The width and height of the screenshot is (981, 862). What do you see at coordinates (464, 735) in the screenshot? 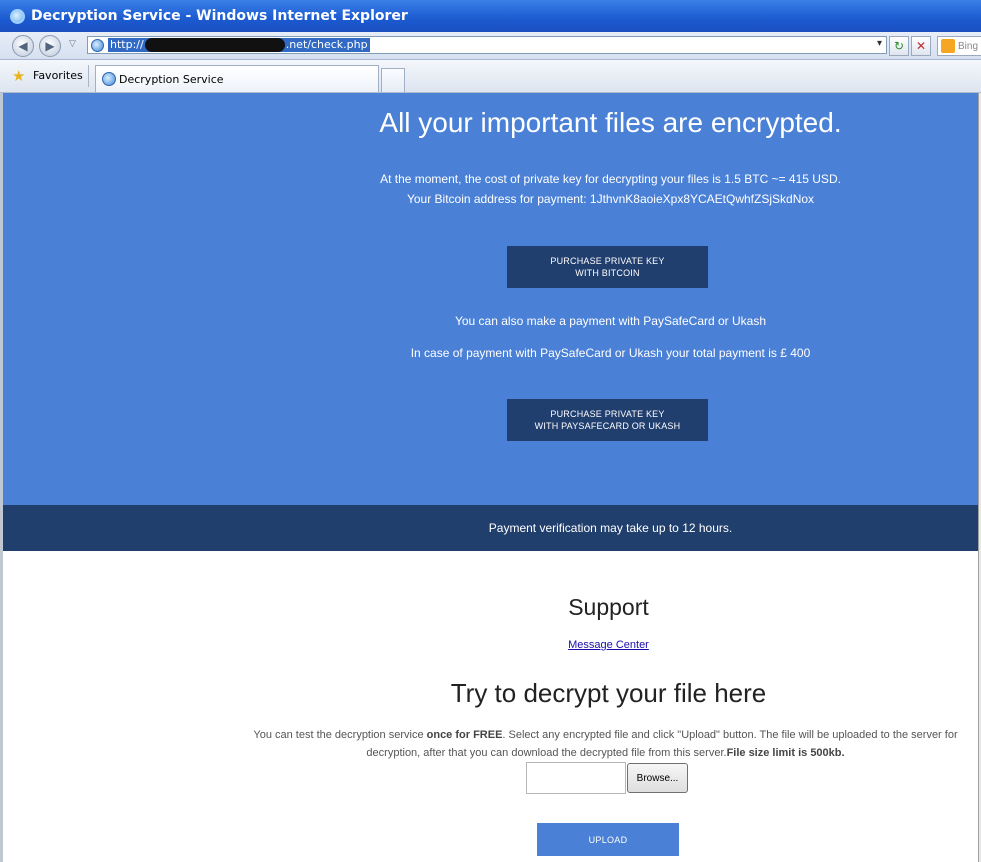
I see `desc-bold-free: once for FREE` at bounding box center [464, 735].